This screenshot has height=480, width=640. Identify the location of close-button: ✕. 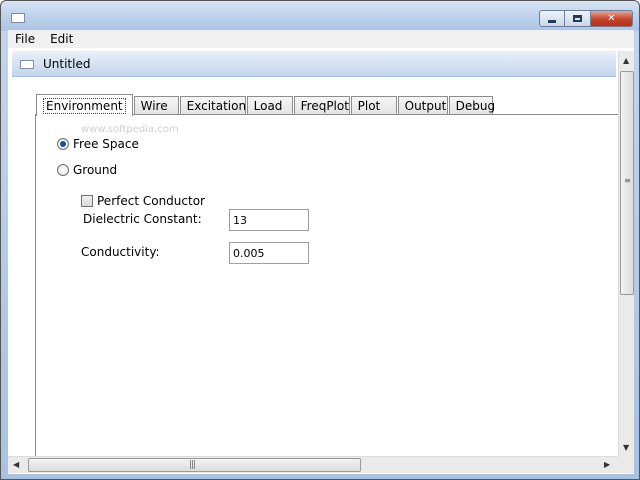
(612, 18).